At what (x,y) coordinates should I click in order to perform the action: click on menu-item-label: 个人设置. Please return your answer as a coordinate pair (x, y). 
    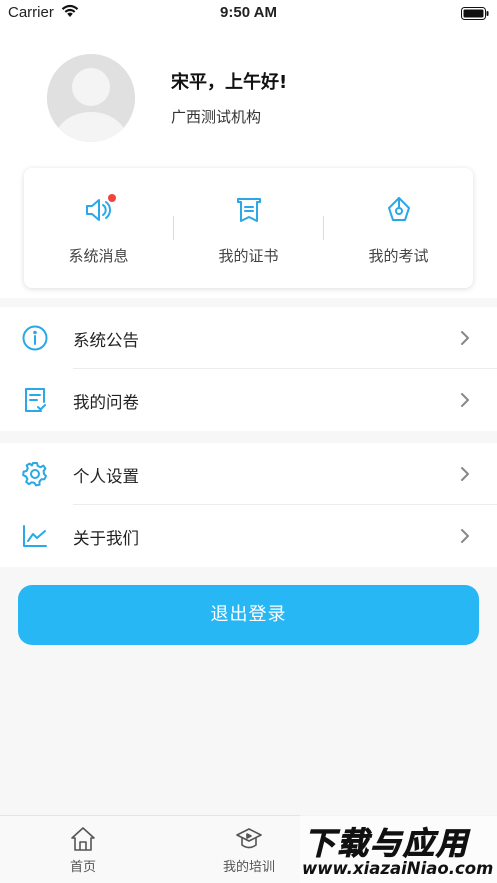
    Looking at the image, I should click on (106, 476).